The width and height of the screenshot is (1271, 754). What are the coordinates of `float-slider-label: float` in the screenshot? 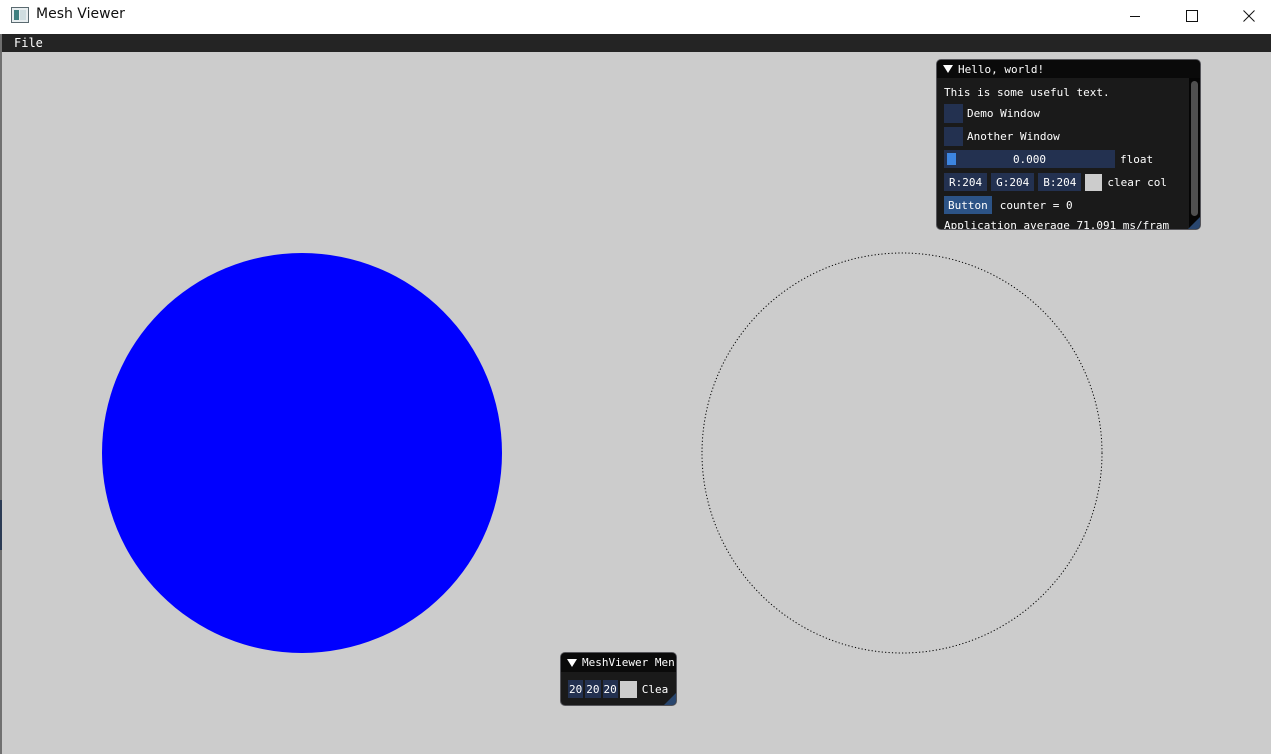 It's located at (1137, 159).